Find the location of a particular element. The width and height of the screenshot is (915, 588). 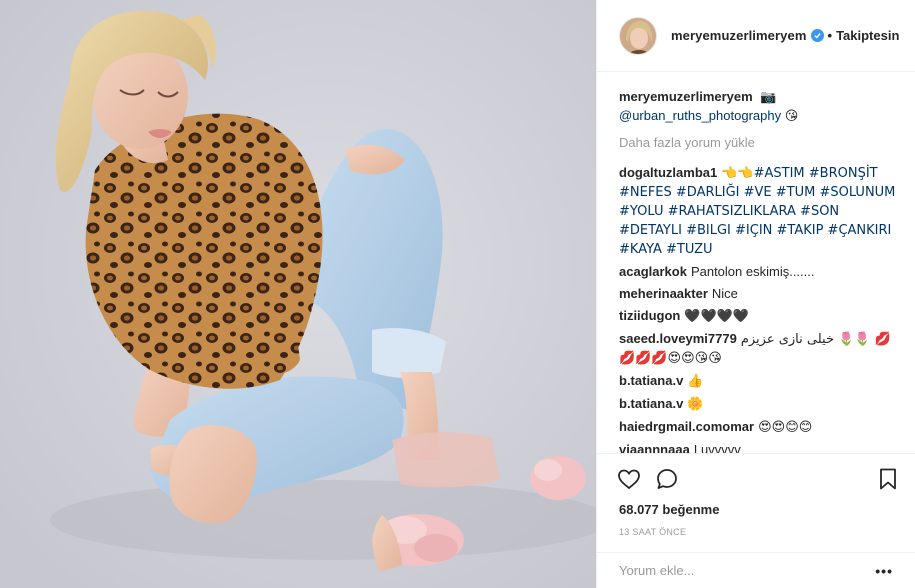

add-comment-bar: ••• is located at coordinates (756, 570).